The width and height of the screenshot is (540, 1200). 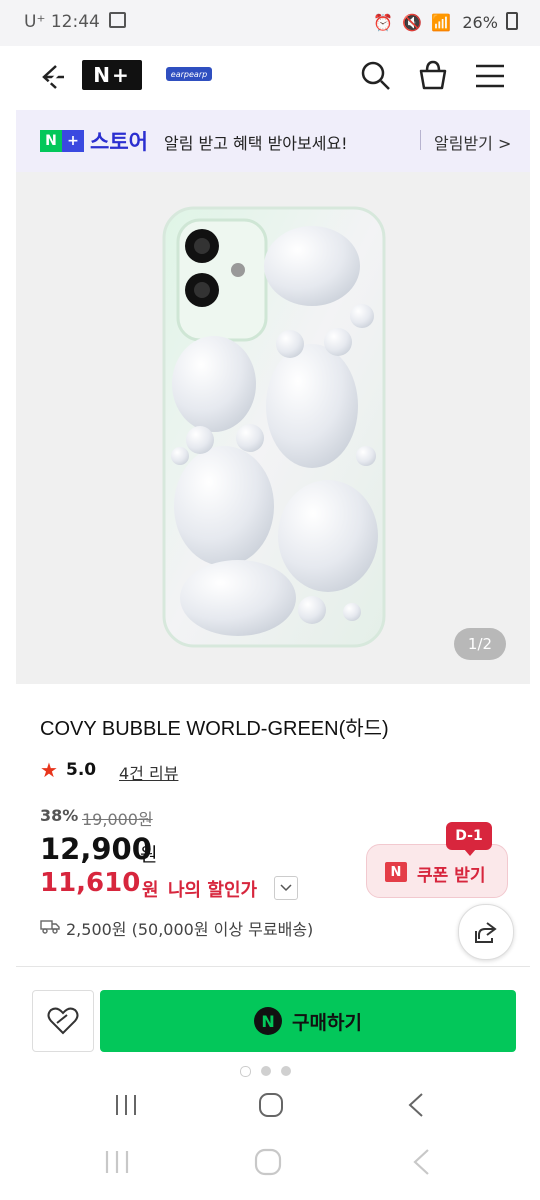 I want to click on heart-icon, so click(x=63, y=1021).